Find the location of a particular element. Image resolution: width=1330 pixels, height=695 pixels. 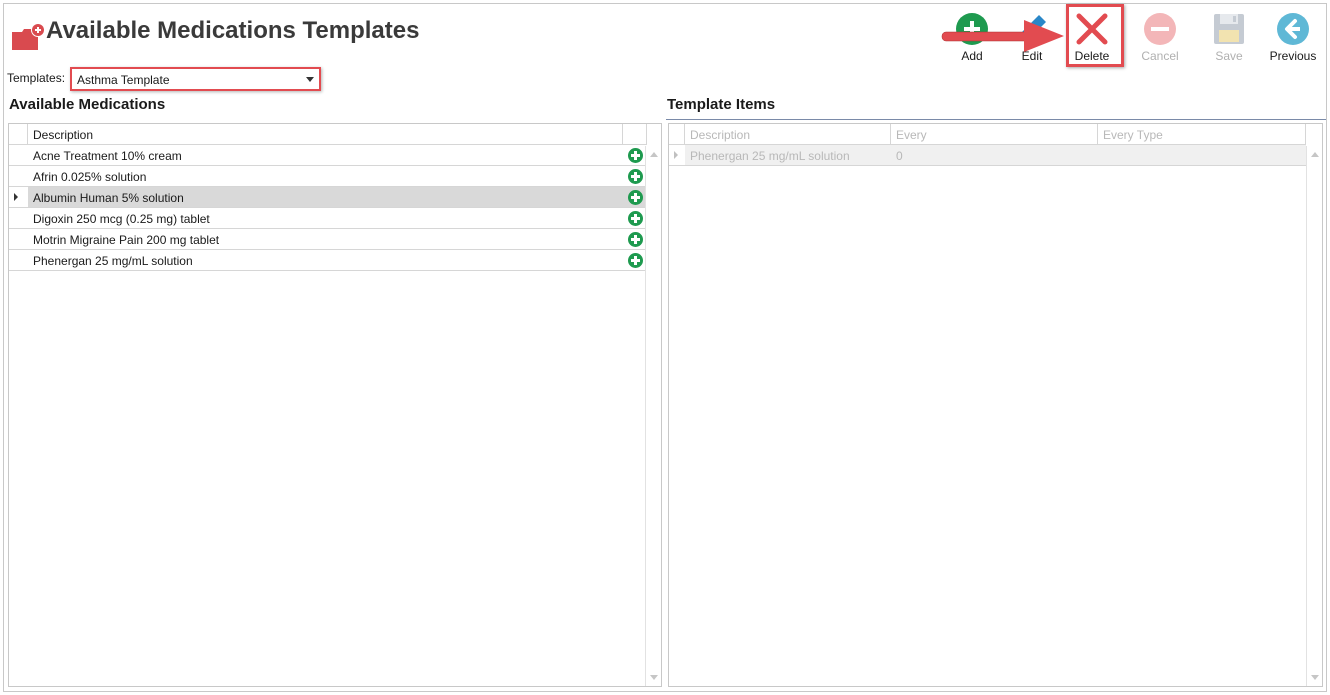

medication-description: Digoxin 250 mcg (0.25 mg) tablet is located at coordinates (121, 219).